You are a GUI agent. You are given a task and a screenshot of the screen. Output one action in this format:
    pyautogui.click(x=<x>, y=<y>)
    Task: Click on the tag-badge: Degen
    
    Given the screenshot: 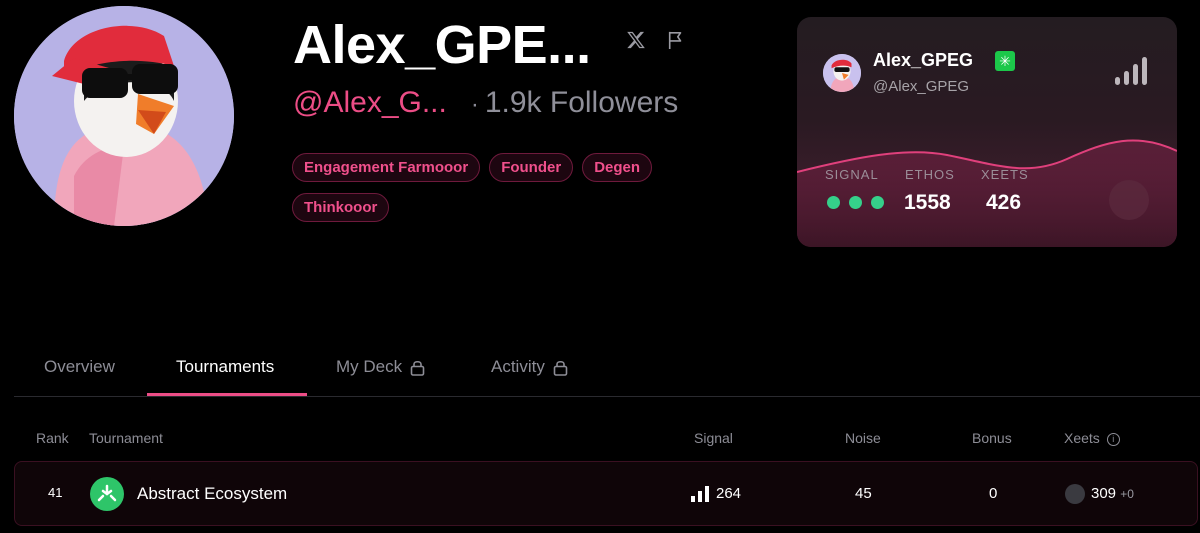 What is the action you would take?
    pyautogui.click(x=617, y=167)
    